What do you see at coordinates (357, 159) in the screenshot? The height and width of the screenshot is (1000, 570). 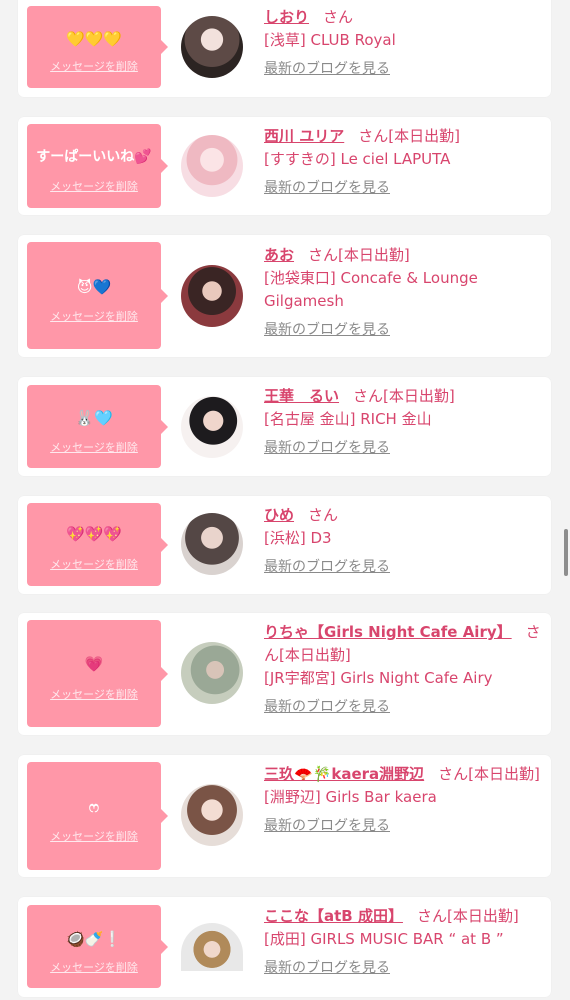 I see `shop-name: [すすきの] Le ciel LAPUTA` at bounding box center [357, 159].